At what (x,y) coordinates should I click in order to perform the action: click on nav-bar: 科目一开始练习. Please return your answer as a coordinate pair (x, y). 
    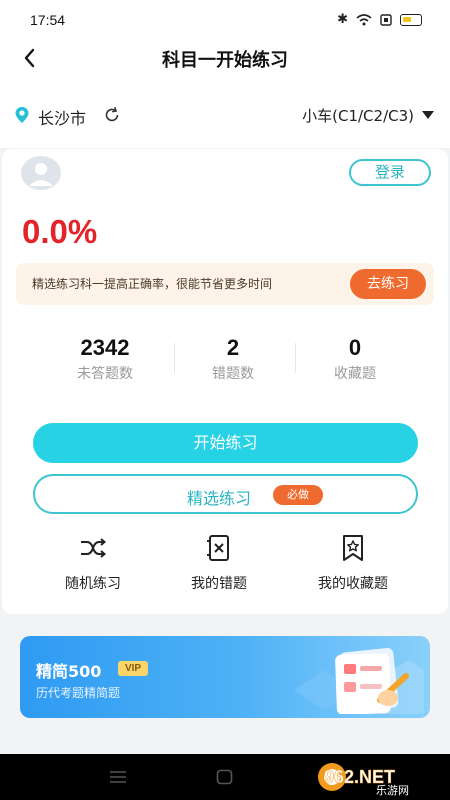
    Looking at the image, I should click on (225, 58).